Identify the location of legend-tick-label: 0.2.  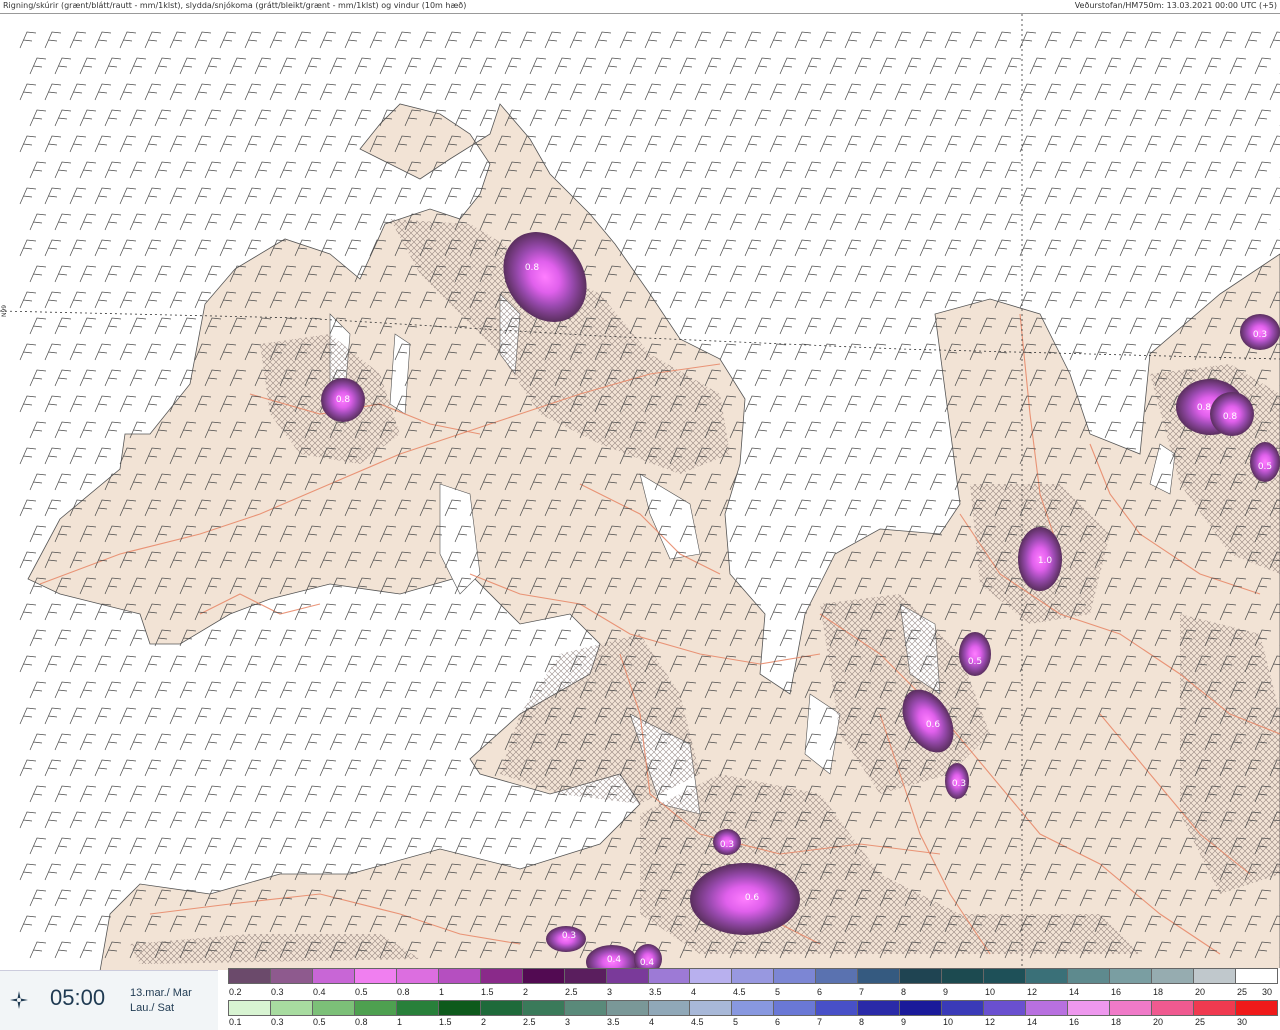
(235, 992).